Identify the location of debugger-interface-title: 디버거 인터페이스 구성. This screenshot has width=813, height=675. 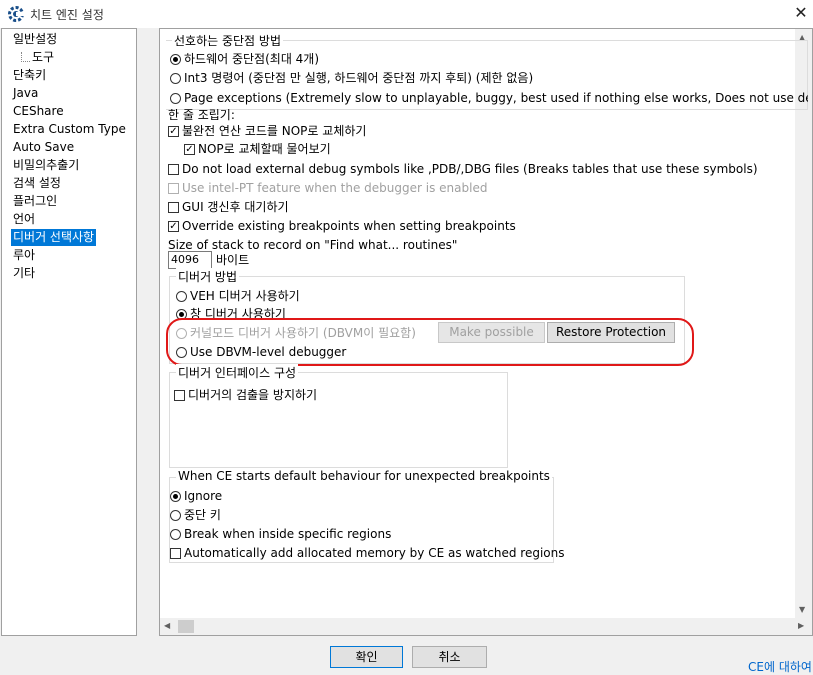
(237, 372).